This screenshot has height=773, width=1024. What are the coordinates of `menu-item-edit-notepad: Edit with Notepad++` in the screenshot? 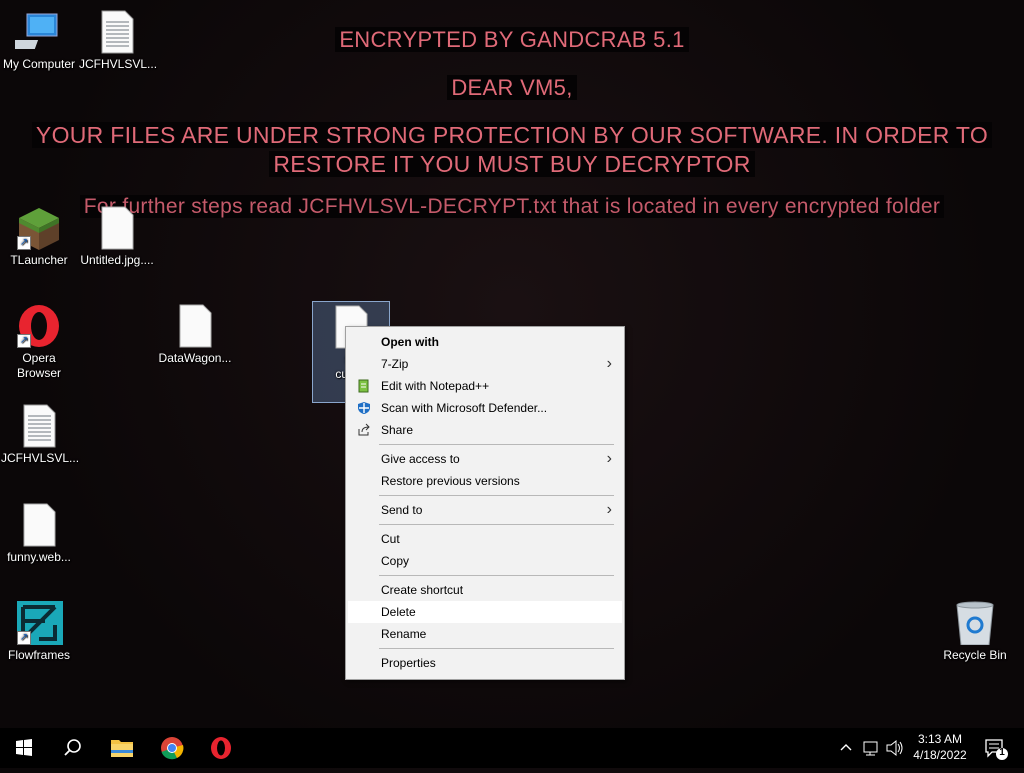 It's located at (485, 386).